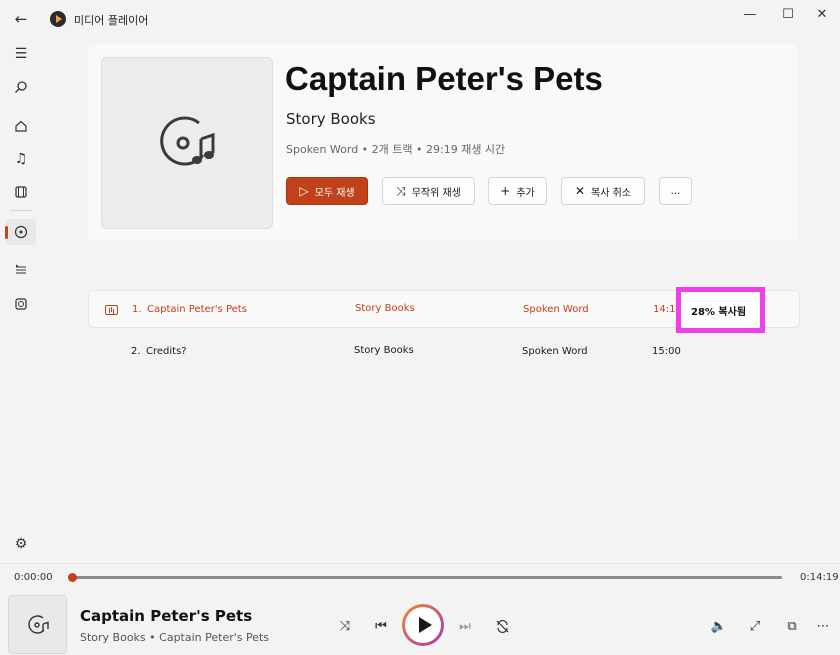 This screenshot has height=655, width=840. What do you see at coordinates (21, 304) in the screenshot?
I see `optical-disc-icon` at bounding box center [21, 304].